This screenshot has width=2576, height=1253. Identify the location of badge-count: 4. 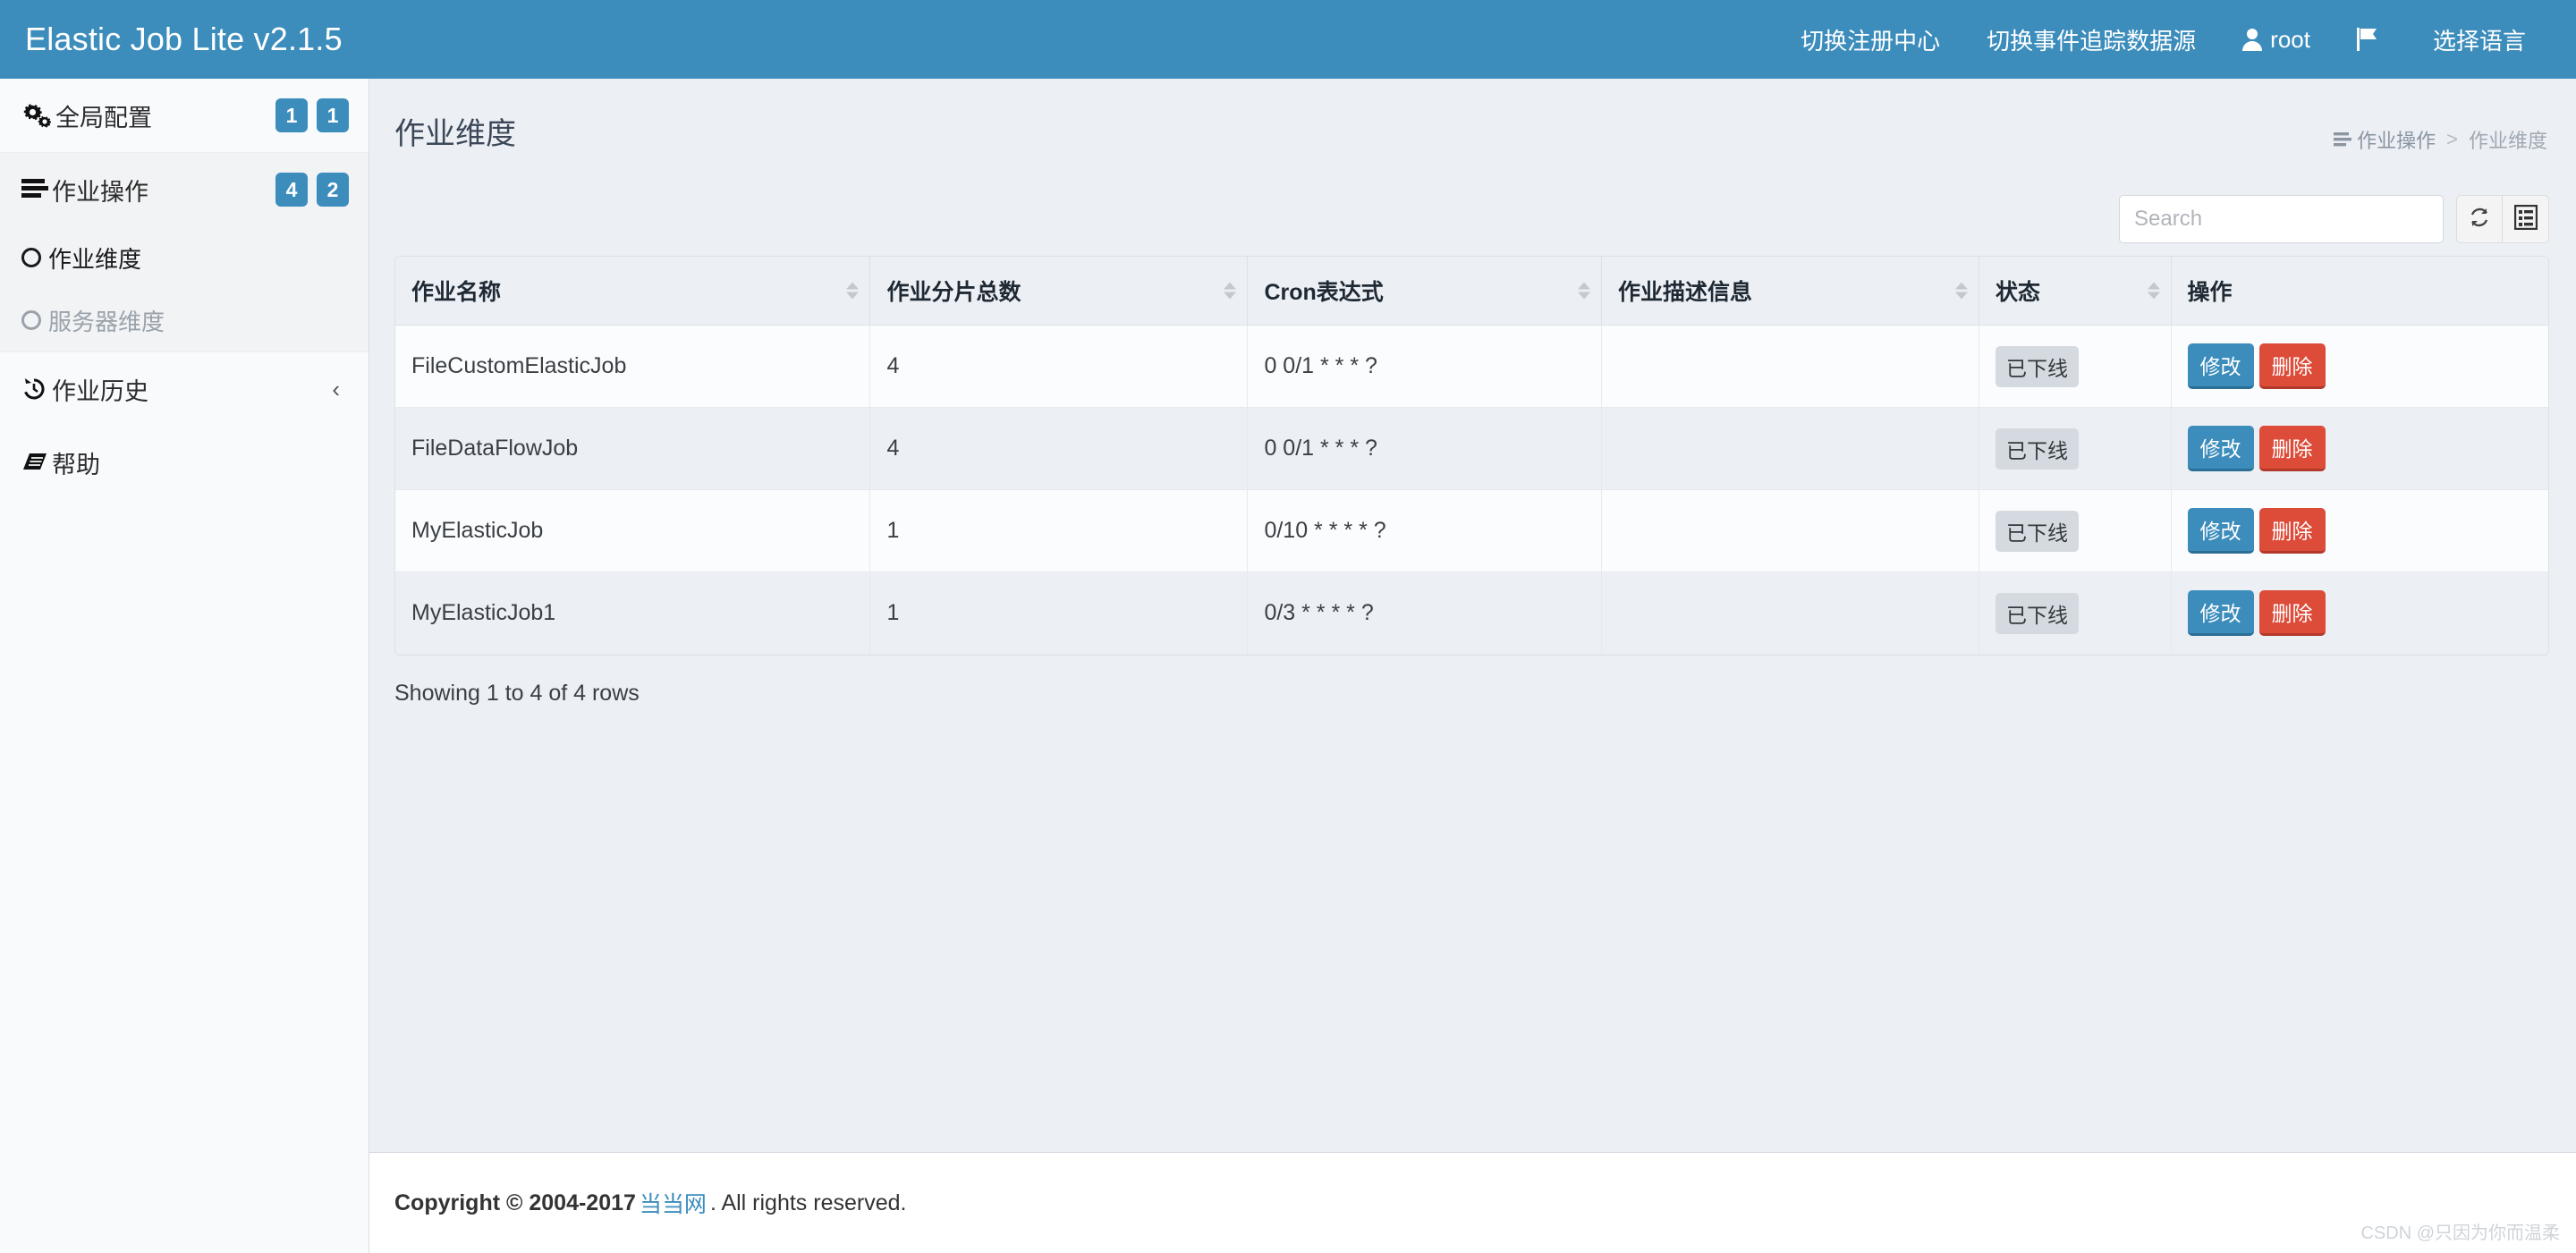
(291, 190).